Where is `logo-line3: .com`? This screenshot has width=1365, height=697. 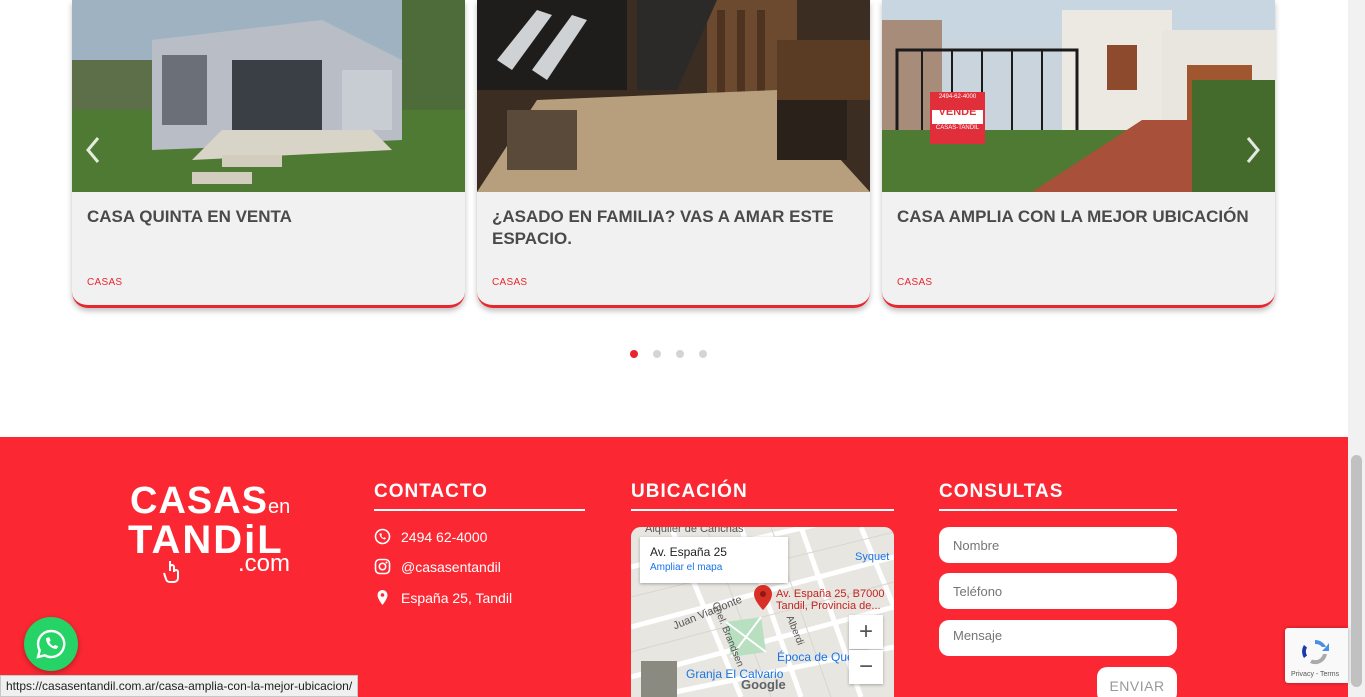
logo-line3: .com is located at coordinates (264, 563).